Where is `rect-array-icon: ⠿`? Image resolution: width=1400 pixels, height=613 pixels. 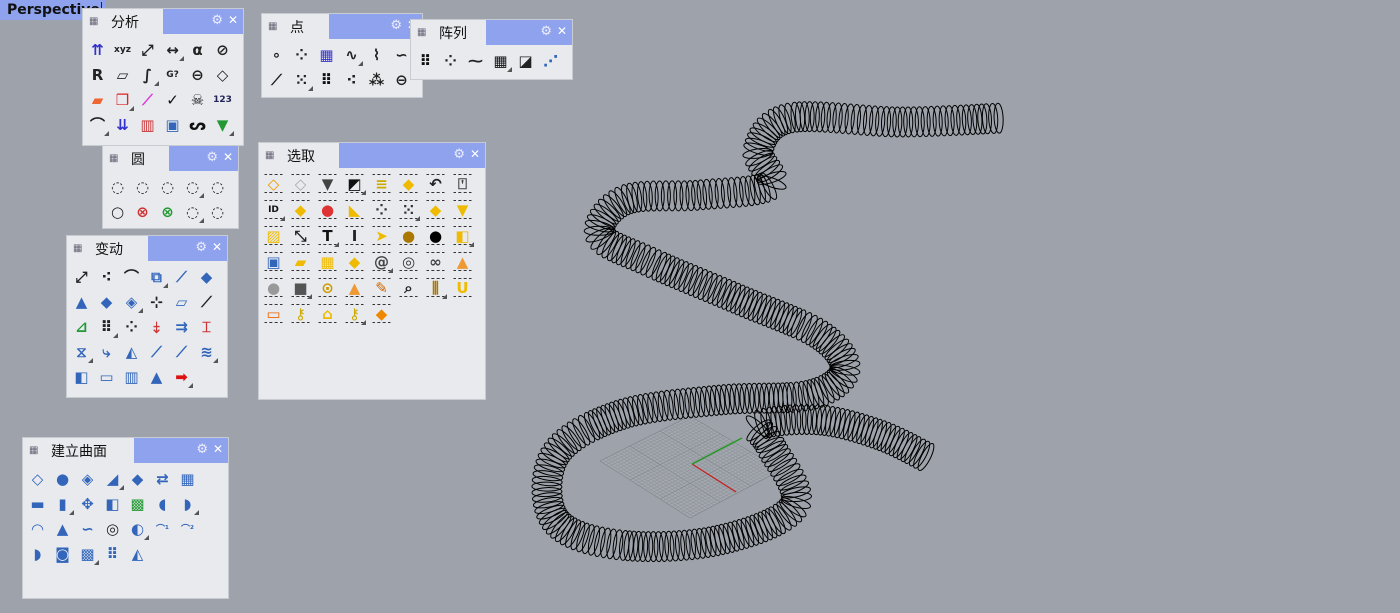 rect-array-icon: ⠿ is located at coordinates (425, 60).